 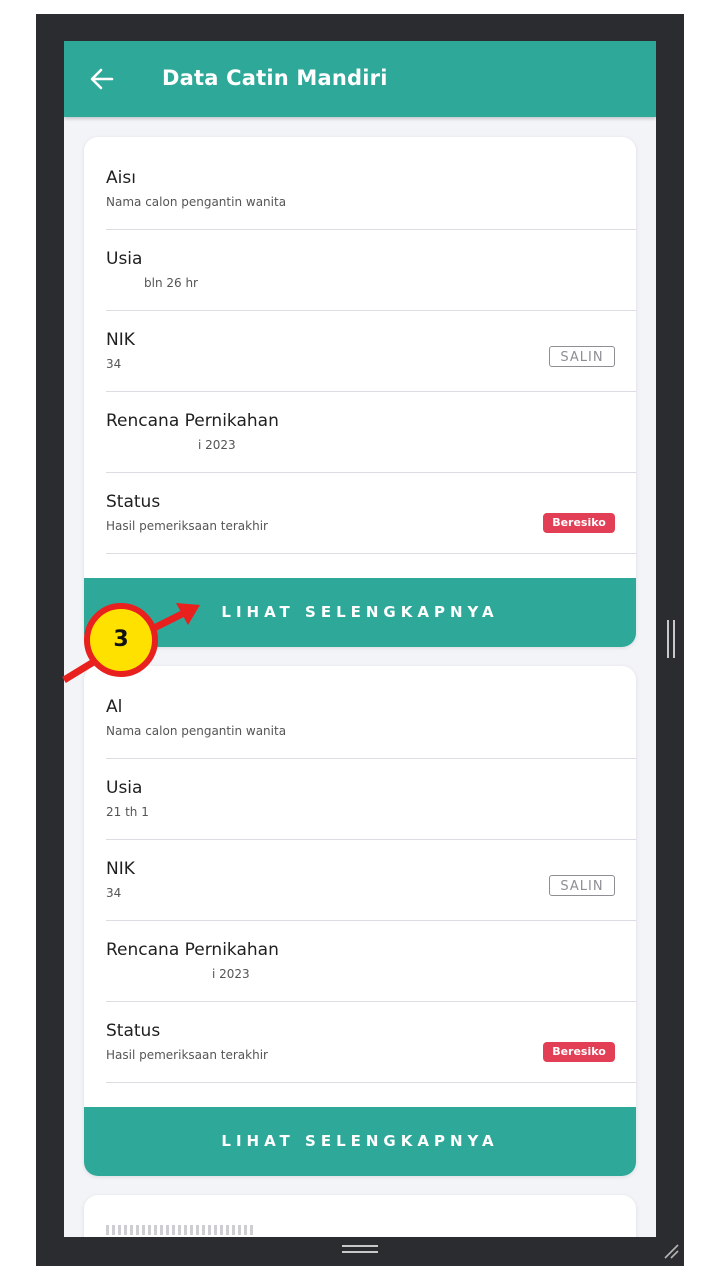 What do you see at coordinates (121, 640) in the screenshot?
I see `step-callout: 3` at bounding box center [121, 640].